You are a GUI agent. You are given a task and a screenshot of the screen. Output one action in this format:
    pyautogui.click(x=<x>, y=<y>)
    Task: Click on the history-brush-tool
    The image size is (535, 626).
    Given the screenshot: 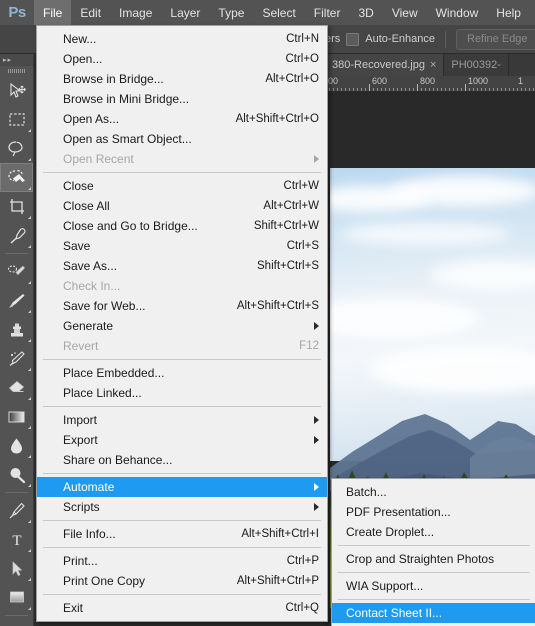 What is the action you would take?
    pyautogui.click(x=16, y=358)
    